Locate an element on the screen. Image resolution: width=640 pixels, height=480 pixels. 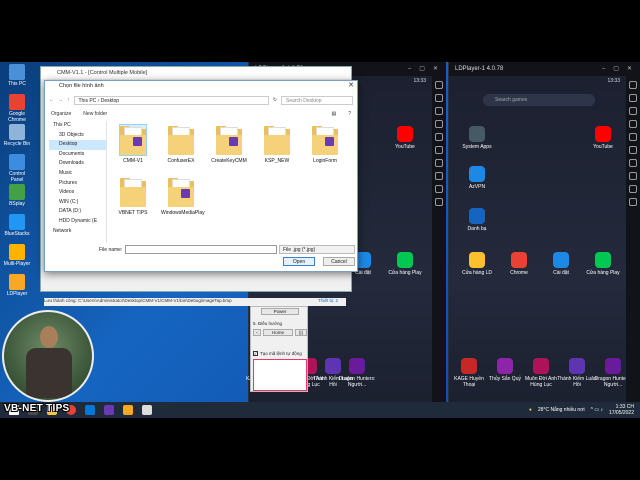
android-app: Chrome is located at coordinates (519, 264).